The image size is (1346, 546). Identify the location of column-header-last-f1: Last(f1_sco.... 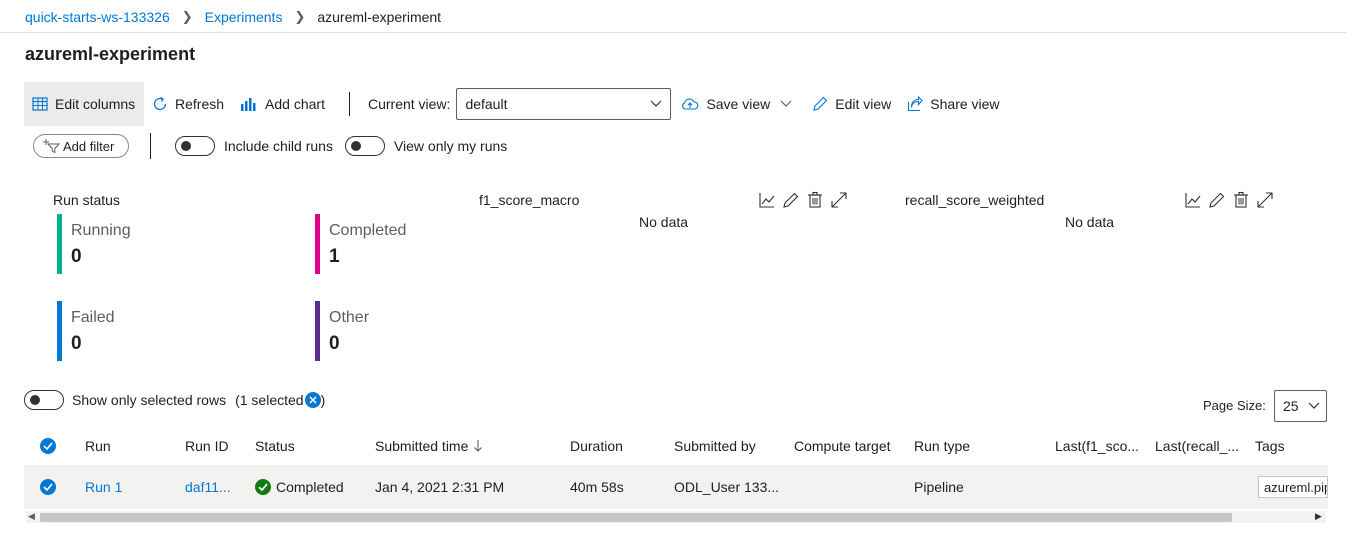
(1097, 446).